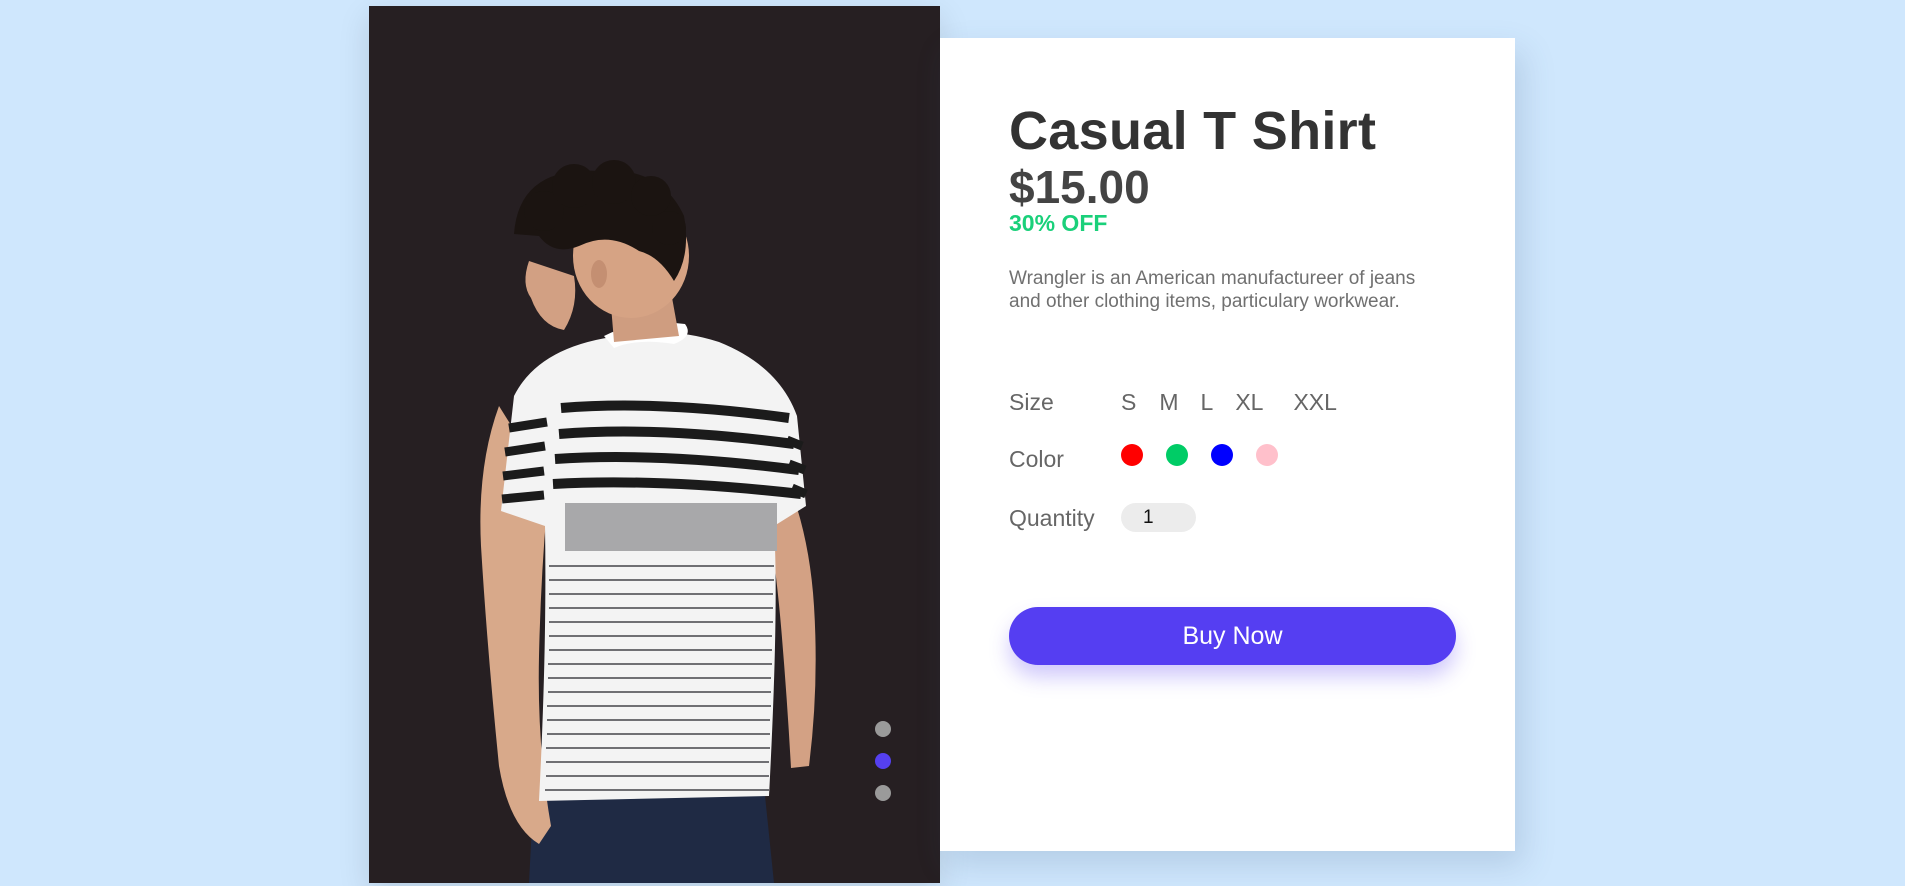 This screenshot has height=886, width=1905. Describe the element at coordinates (1267, 455) in the screenshot. I see `color-swatch-pink` at that location.